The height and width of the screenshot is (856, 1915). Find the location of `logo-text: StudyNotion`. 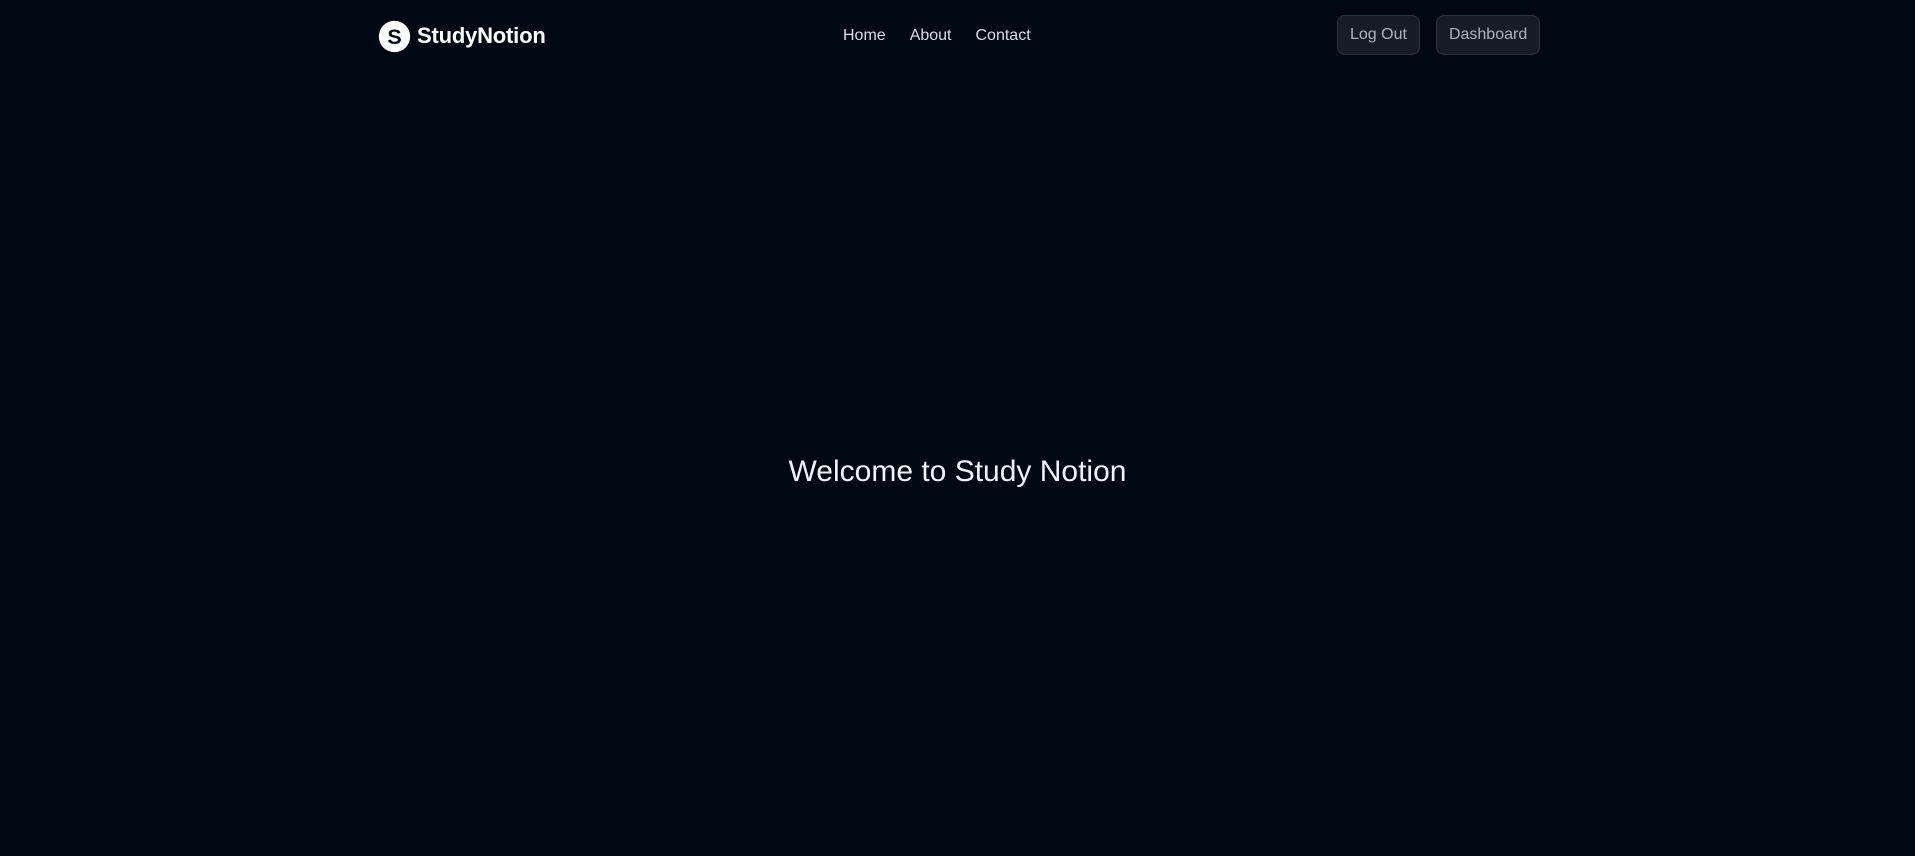

logo-text: StudyNotion is located at coordinates (481, 35).